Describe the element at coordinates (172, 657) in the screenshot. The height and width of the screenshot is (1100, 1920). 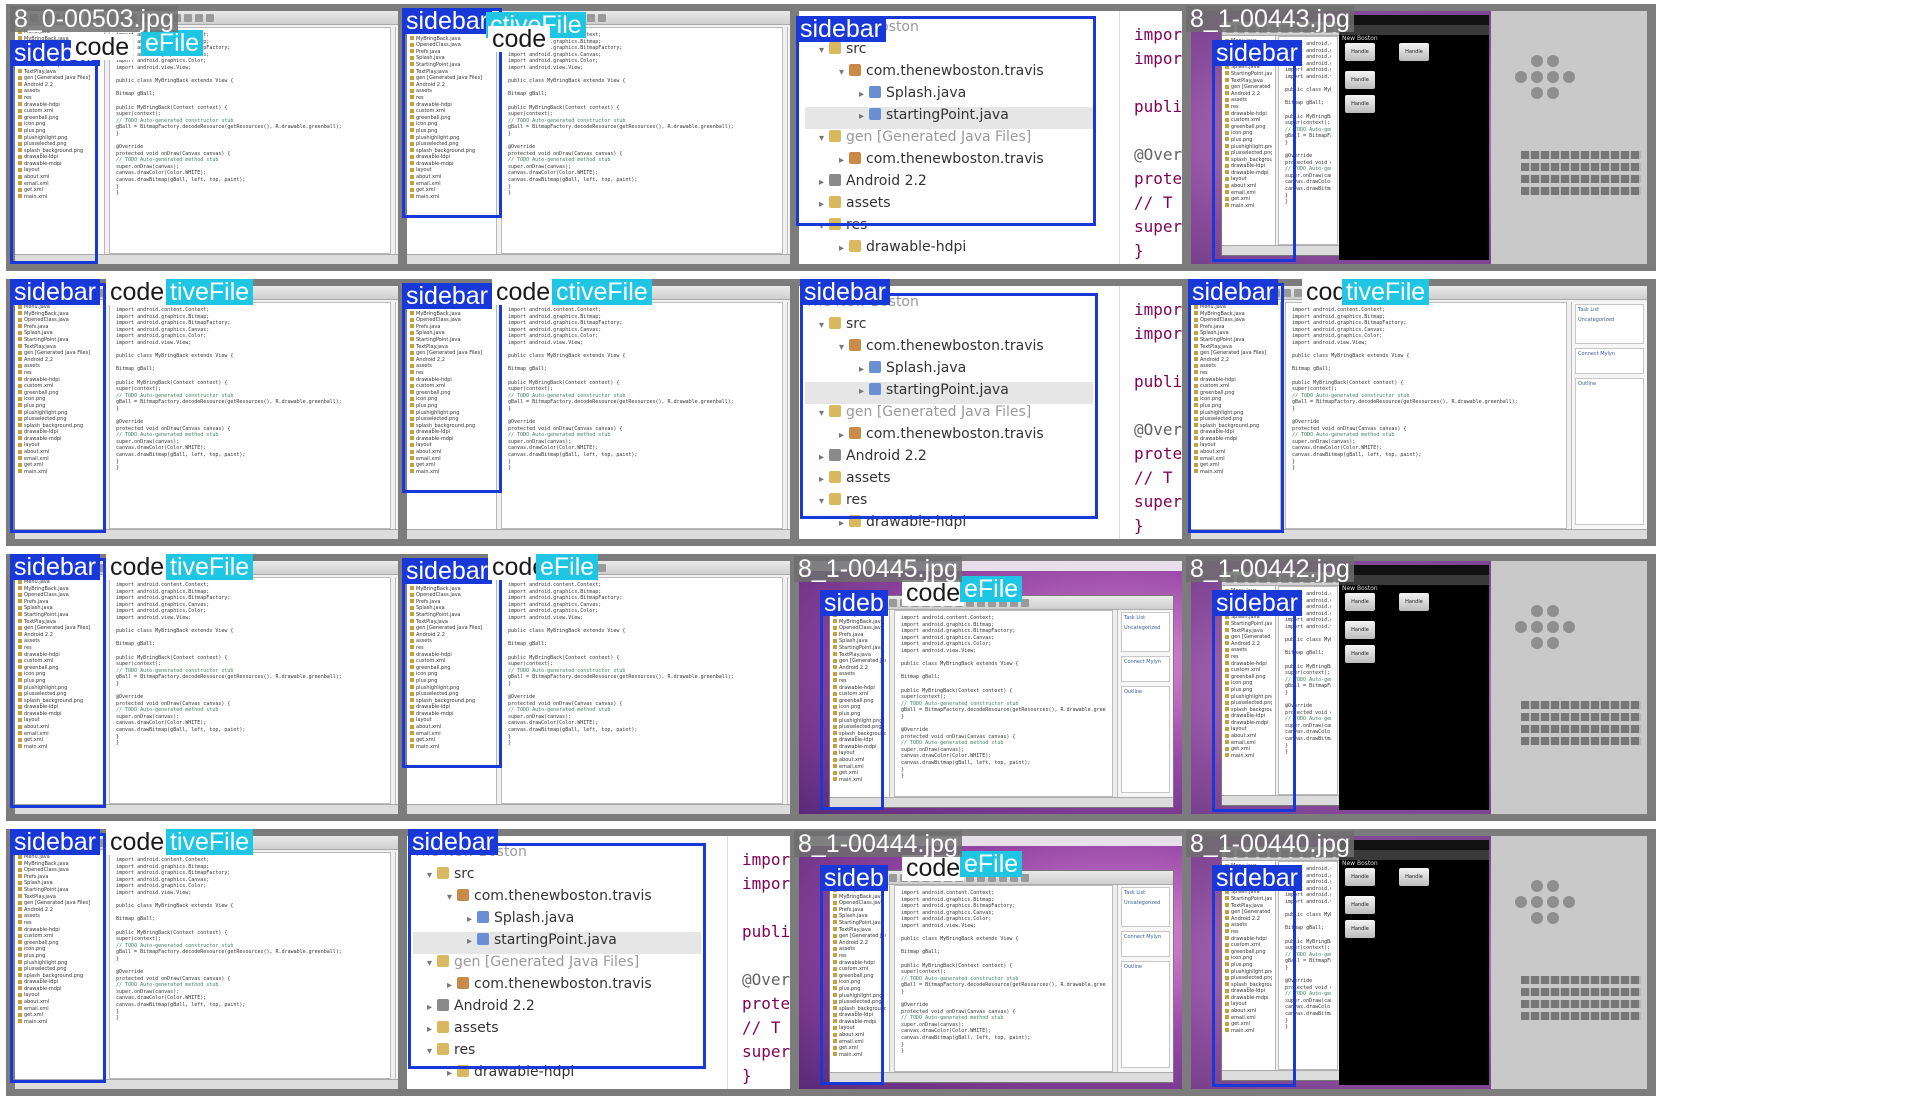
I see `code-line: public MyBringBack(Context context) {` at that location.